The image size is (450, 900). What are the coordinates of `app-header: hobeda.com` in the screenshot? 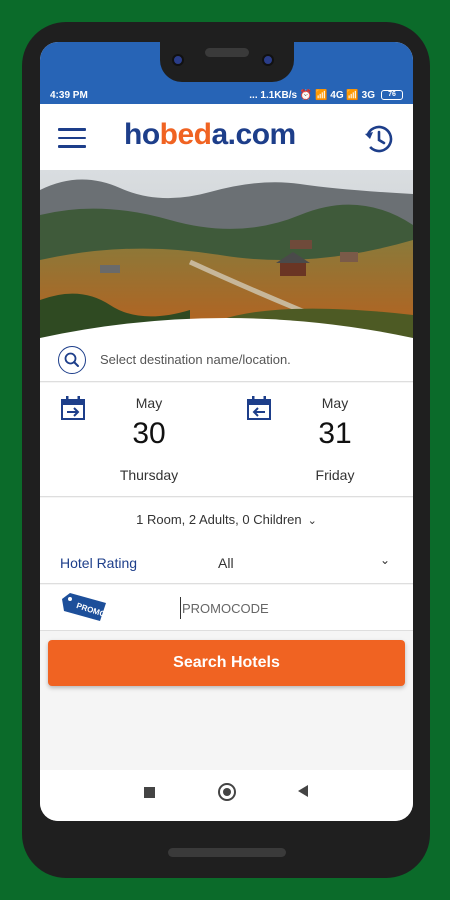 It's located at (226, 137).